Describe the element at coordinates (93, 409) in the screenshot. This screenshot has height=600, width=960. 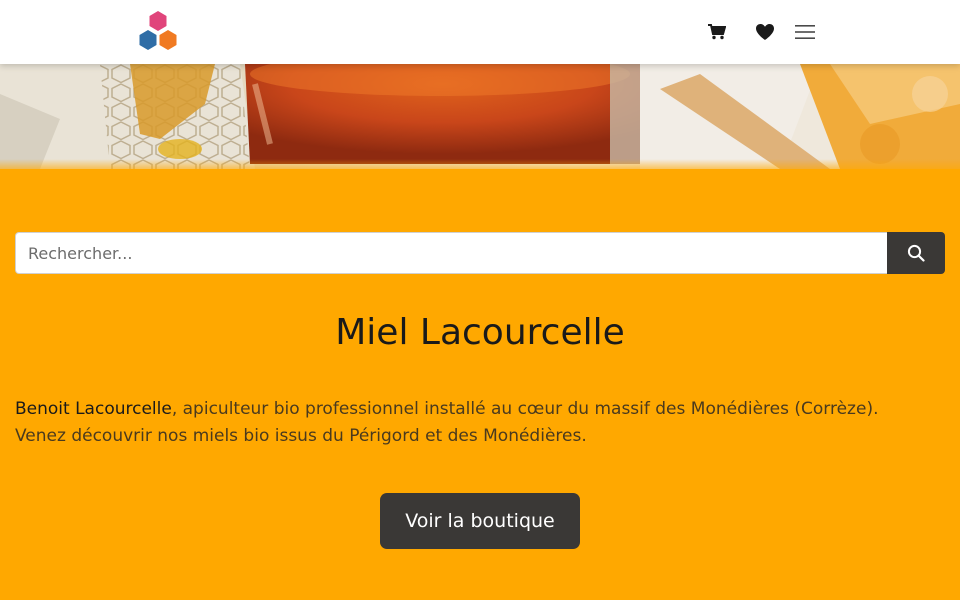
I see `beekeeper-name: Benoit Lacourcelle` at that location.